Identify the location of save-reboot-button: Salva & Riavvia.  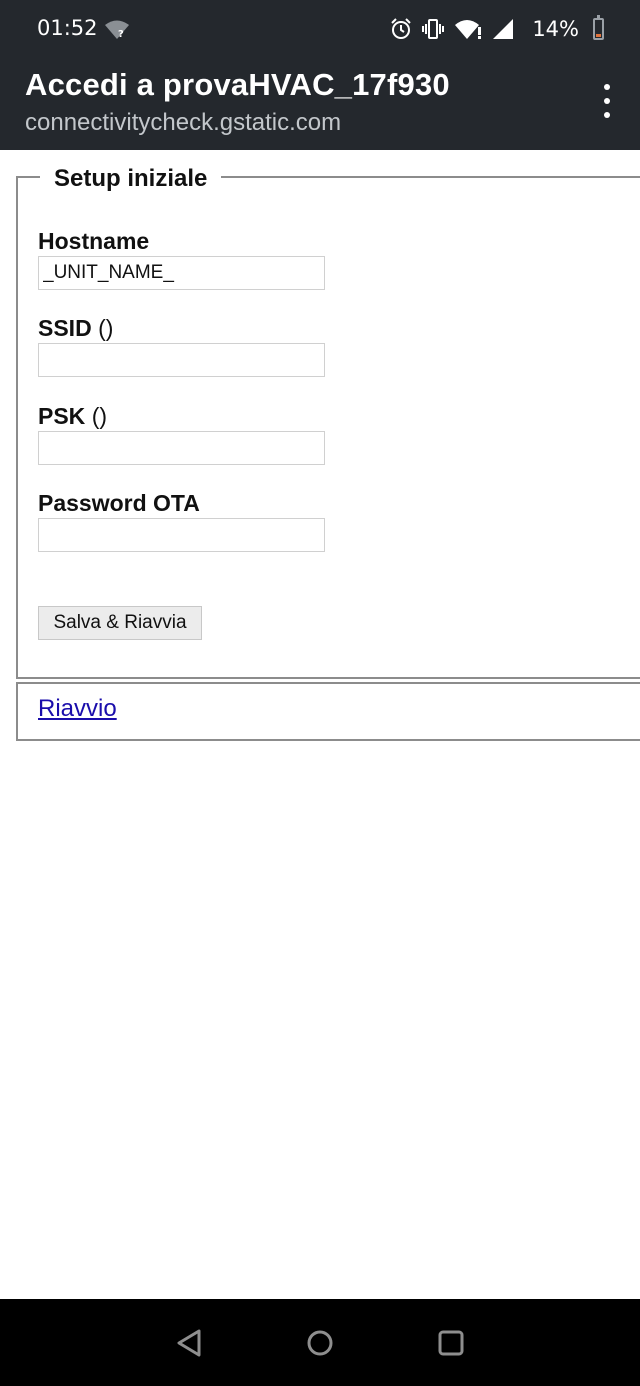
(120, 623).